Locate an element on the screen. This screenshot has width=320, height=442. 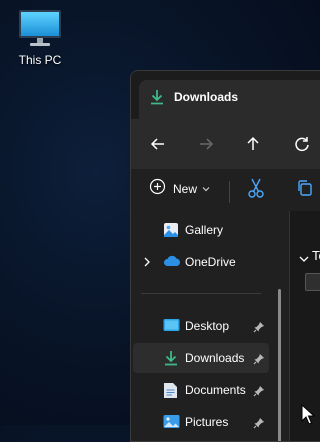
tab-title: Downloads is located at coordinates (206, 97).